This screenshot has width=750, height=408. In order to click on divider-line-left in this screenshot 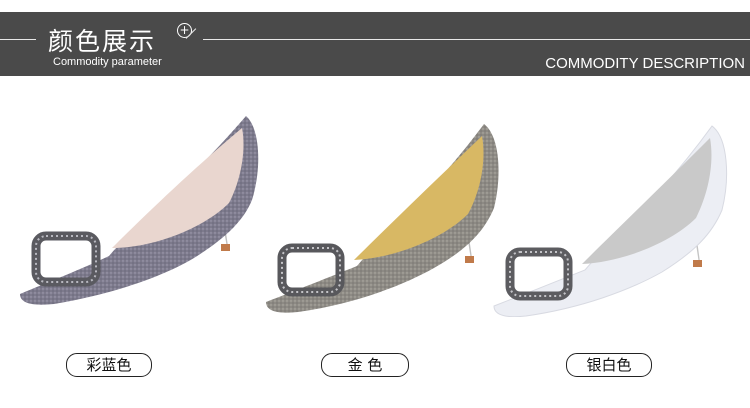, I will do `click(18, 39)`.